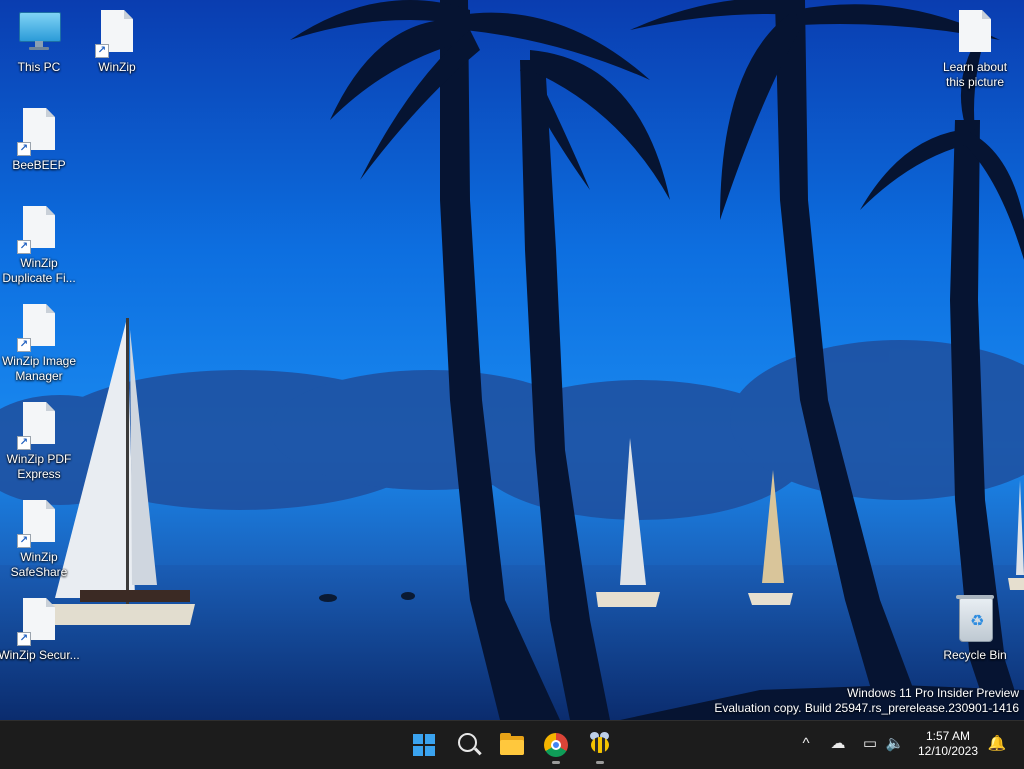  I want to click on network-icon: ▭, so click(870, 744).